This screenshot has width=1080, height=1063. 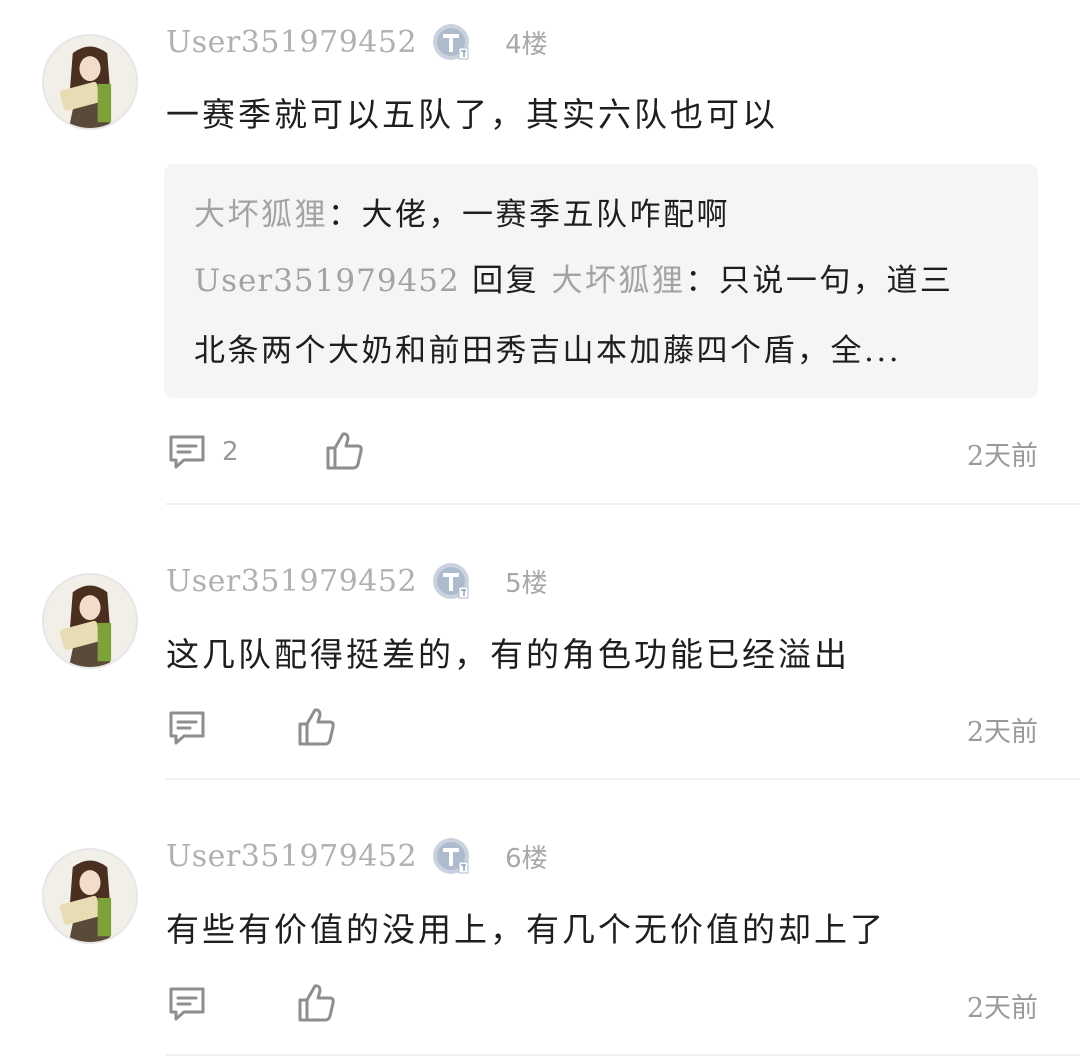 What do you see at coordinates (230, 452) in the screenshot?
I see `reply-count: 2` at bounding box center [230, 452].